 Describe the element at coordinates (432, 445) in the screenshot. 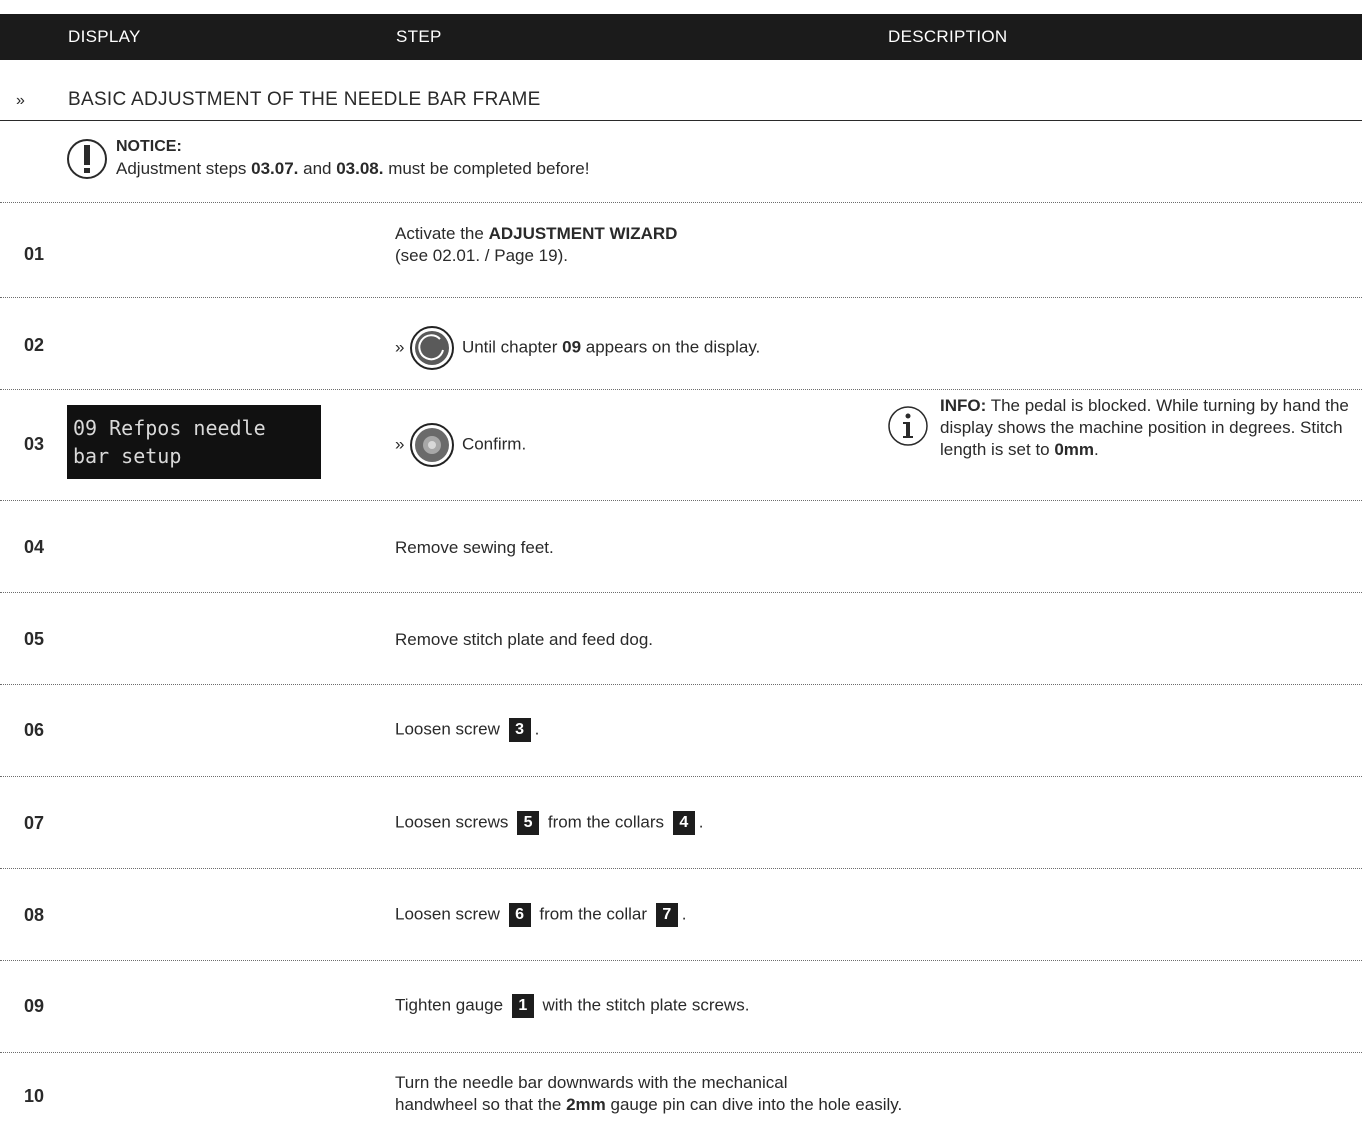

I see `confirm-knob-icon` at that location.